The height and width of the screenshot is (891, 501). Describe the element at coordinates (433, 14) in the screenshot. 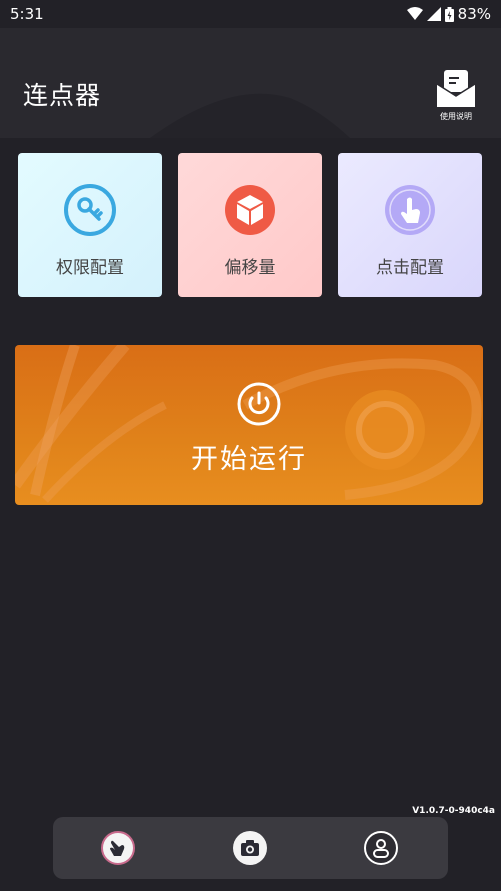

I see `signal-icon` at that location.